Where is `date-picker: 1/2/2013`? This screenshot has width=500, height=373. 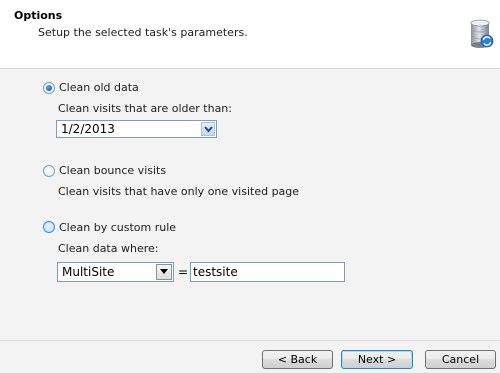 date-picker: 1/2/2013 is located at coordinates (136, 129).